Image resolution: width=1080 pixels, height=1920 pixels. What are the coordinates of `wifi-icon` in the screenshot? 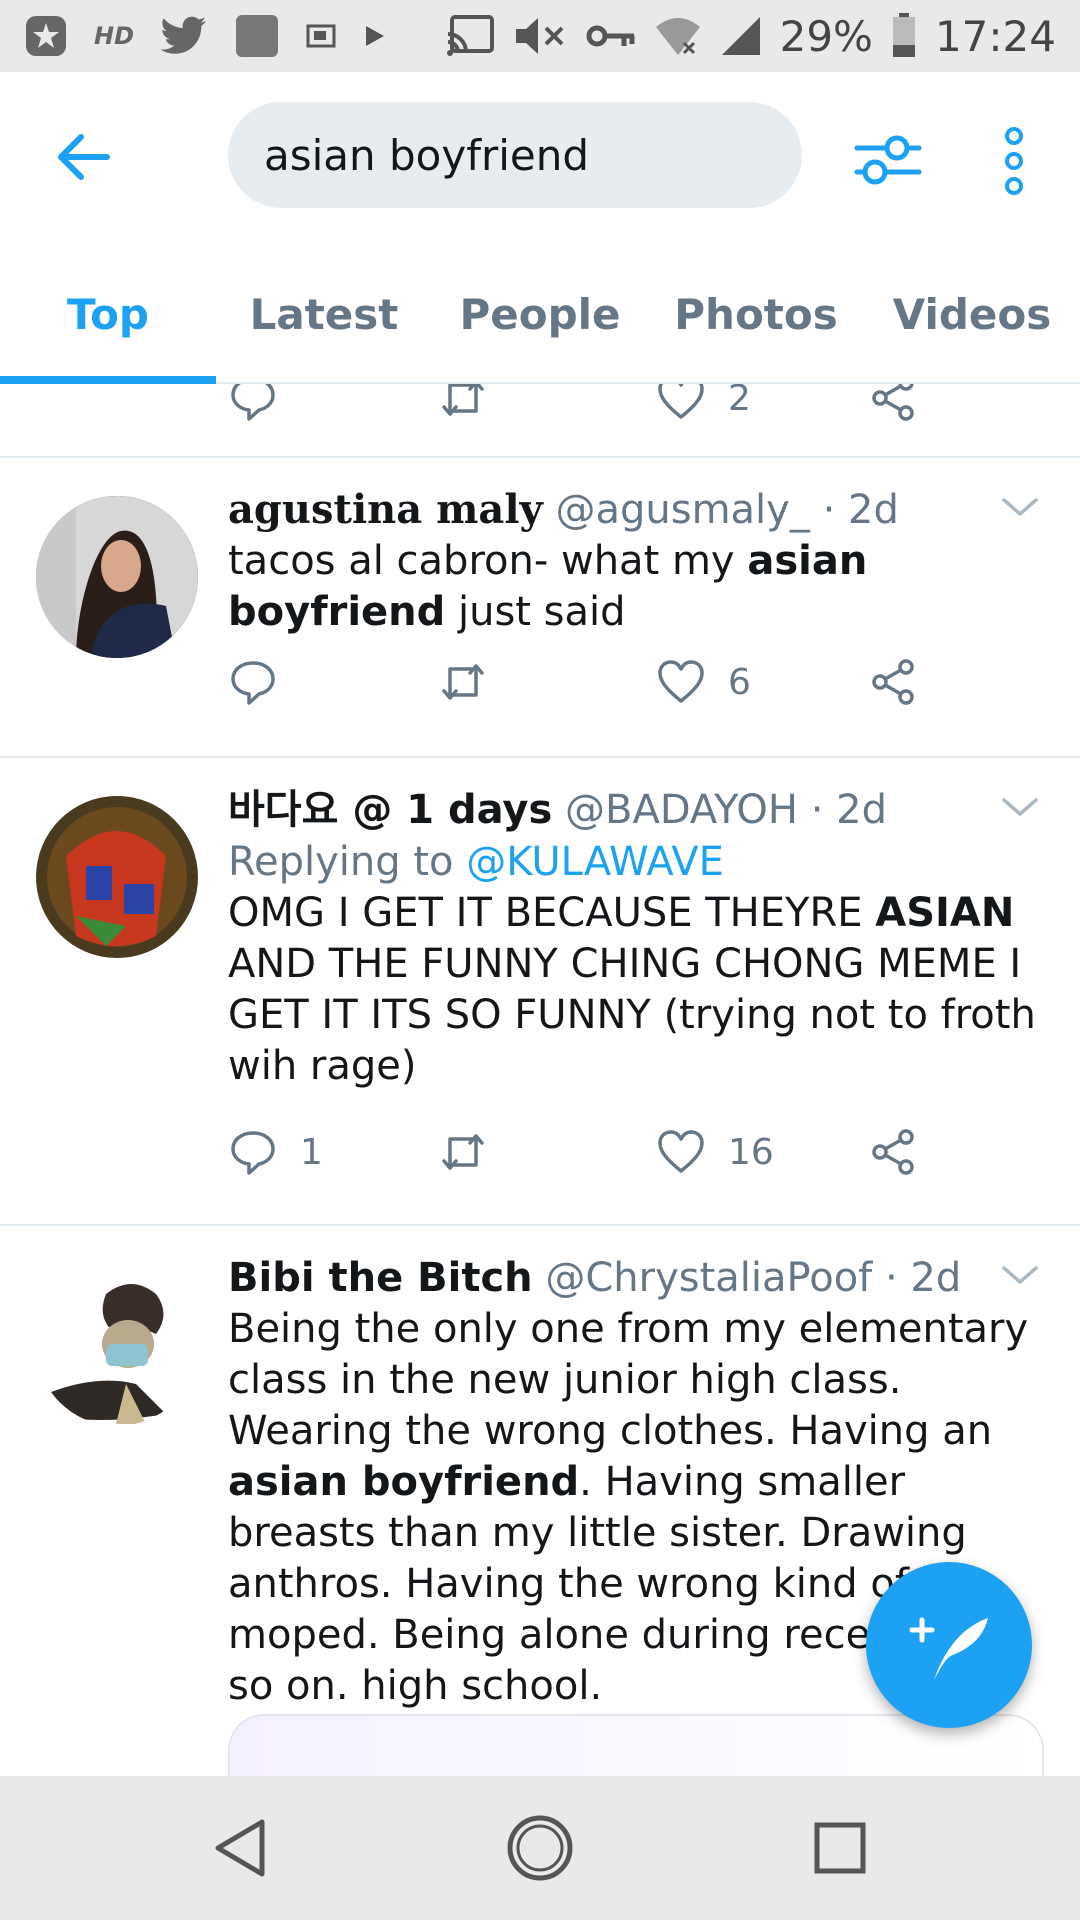 It's located at (678, 36).